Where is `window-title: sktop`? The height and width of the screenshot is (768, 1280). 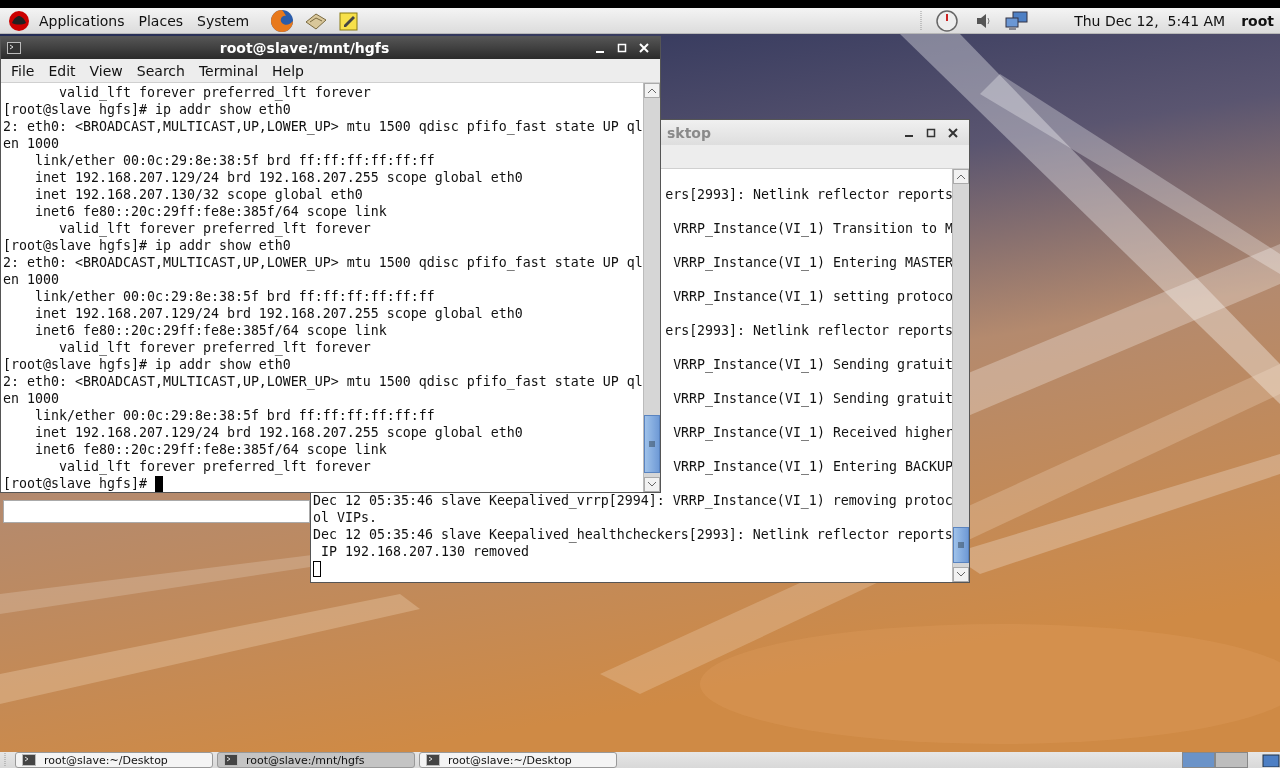 window-title: sktop is located at coordinates (689, 132).